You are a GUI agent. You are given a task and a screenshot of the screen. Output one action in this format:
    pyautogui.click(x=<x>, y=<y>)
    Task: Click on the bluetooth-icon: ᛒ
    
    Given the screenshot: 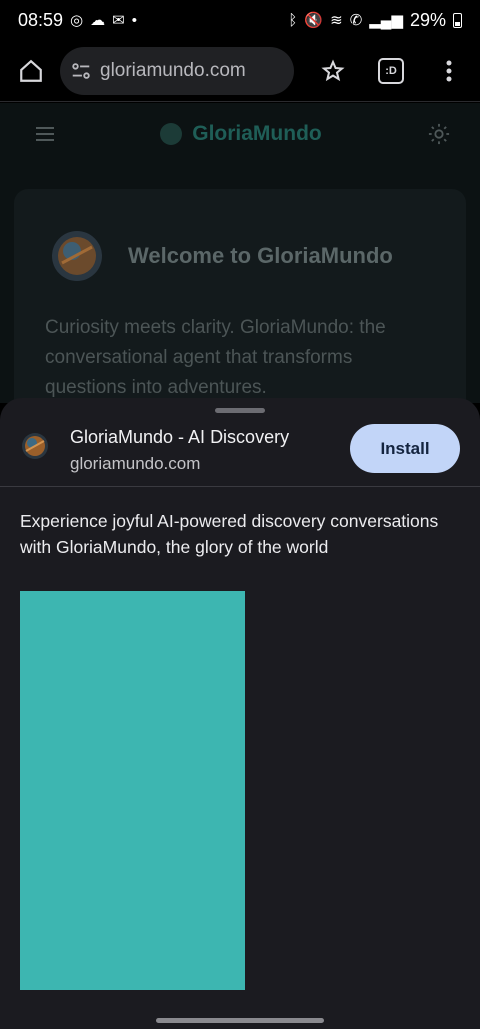 What is the action you would take?
    pyautogui.click(x=293, y=20)
    